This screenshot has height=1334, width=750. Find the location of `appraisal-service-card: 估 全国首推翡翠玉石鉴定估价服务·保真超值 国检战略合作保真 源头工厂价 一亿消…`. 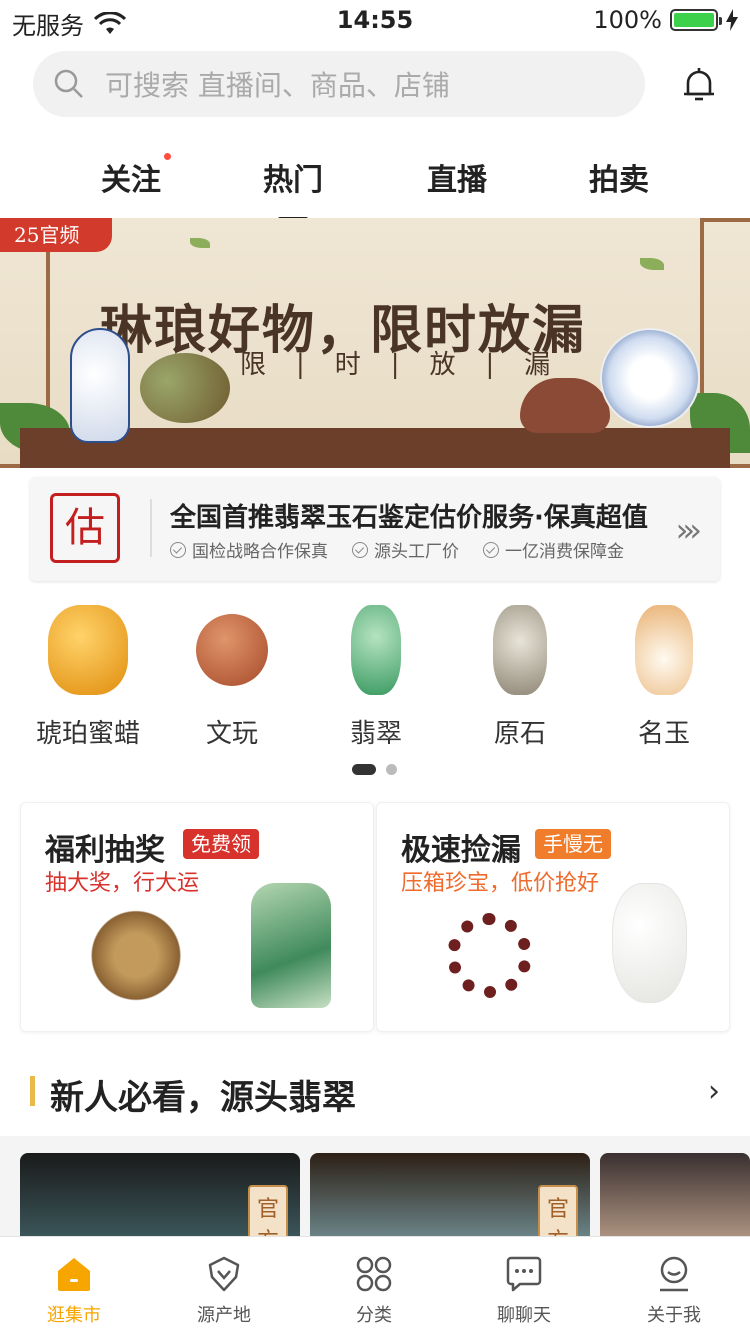

appraisal-service-card: 估 全国首推翡翠玉石鉴定估价服务·保真超值 国检战略合作保真 源头工厂价 一亿消… is located at coordinates (375, 529).